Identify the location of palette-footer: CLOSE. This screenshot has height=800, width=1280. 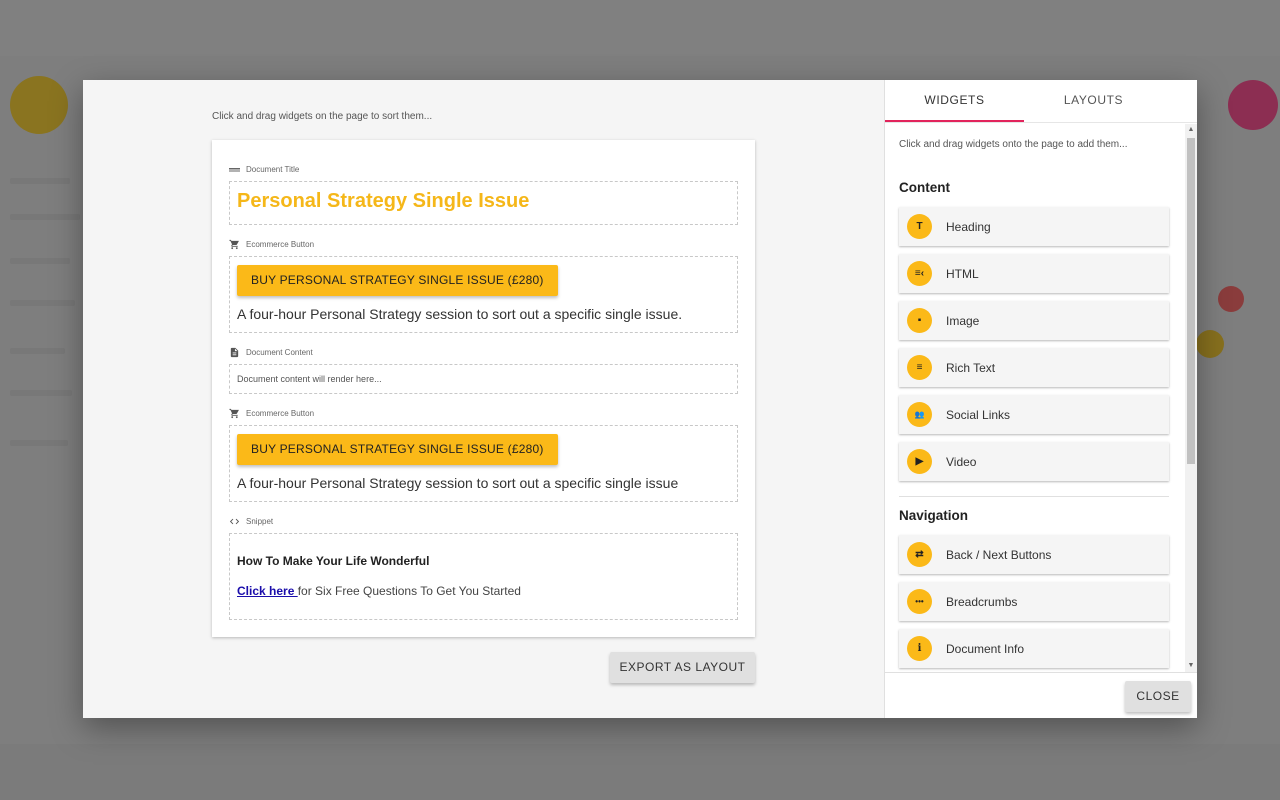
(1041, 695).